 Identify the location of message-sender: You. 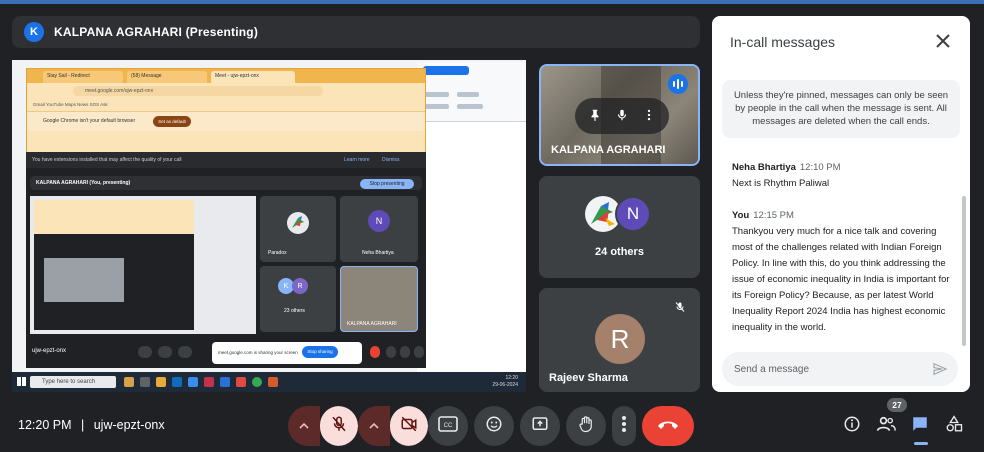
(741, 215).